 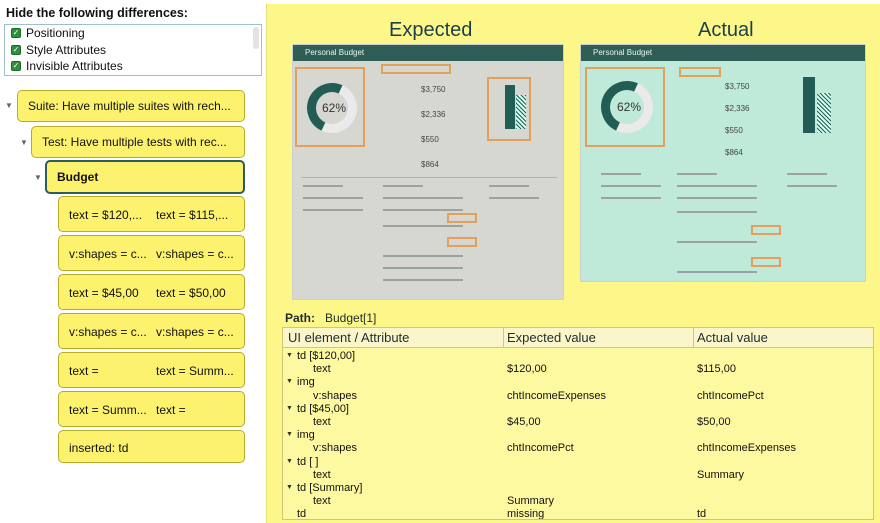 What do you see at coordinates (557, 395) in the screenshot?
I see `row-expected-value: chtIncomeExpenses` at bounding box center [557, 395].